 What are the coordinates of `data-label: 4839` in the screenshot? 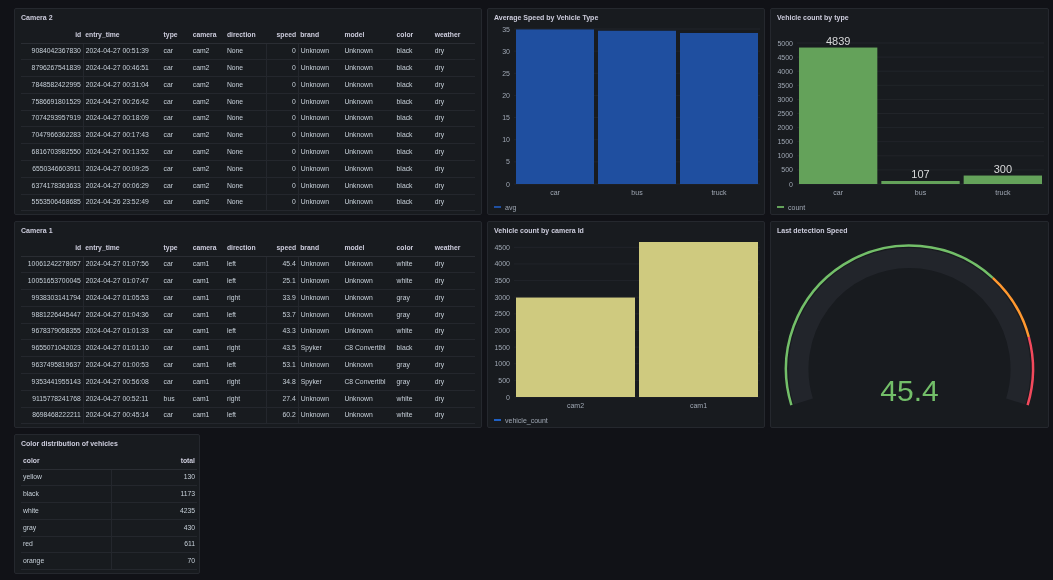 It's located at (838, 40).